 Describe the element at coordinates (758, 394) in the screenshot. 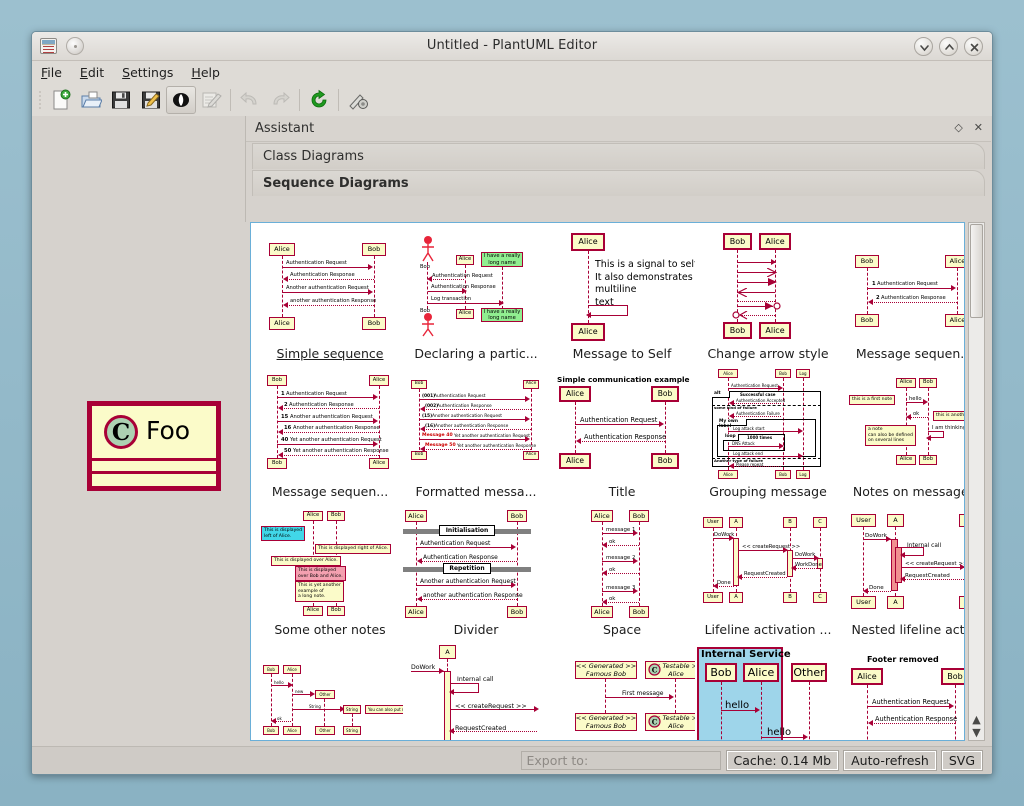

I see `group-label: Successful case` at that location.